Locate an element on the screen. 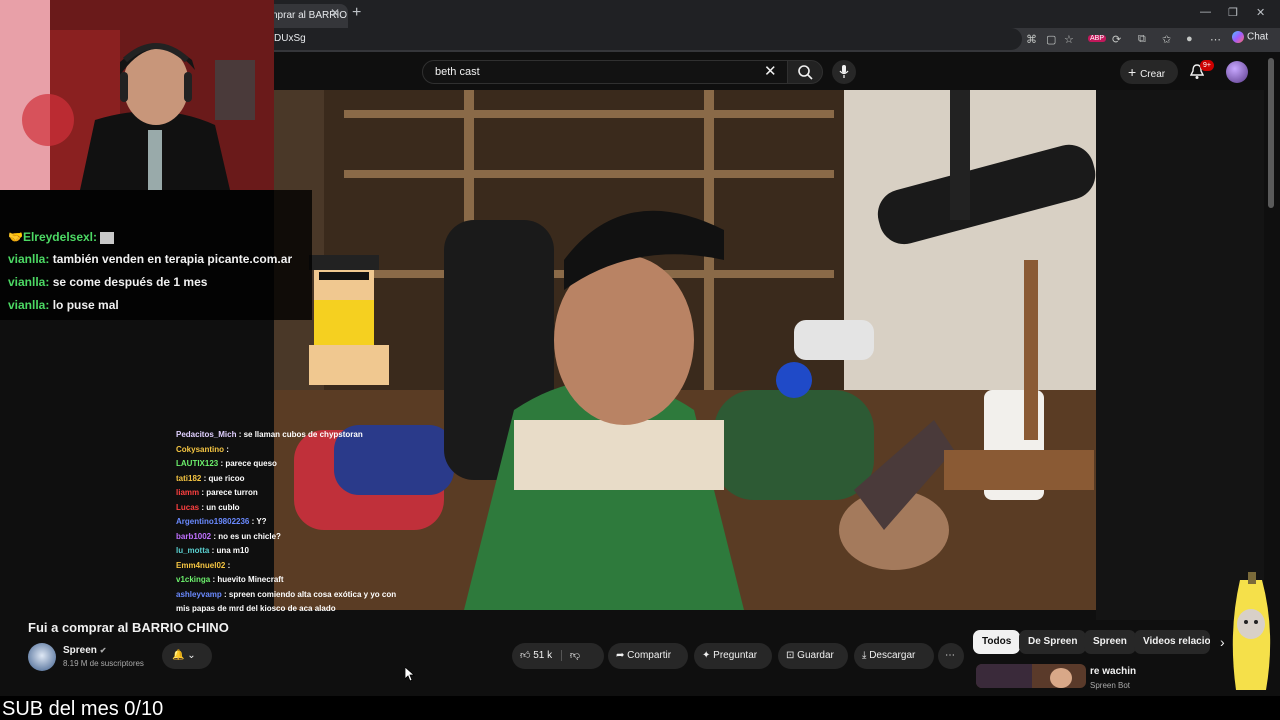 Image resolution: width=1280 pixels, height=720 pixels. chat-text: : un cublo is located at coordinates (219, 507).